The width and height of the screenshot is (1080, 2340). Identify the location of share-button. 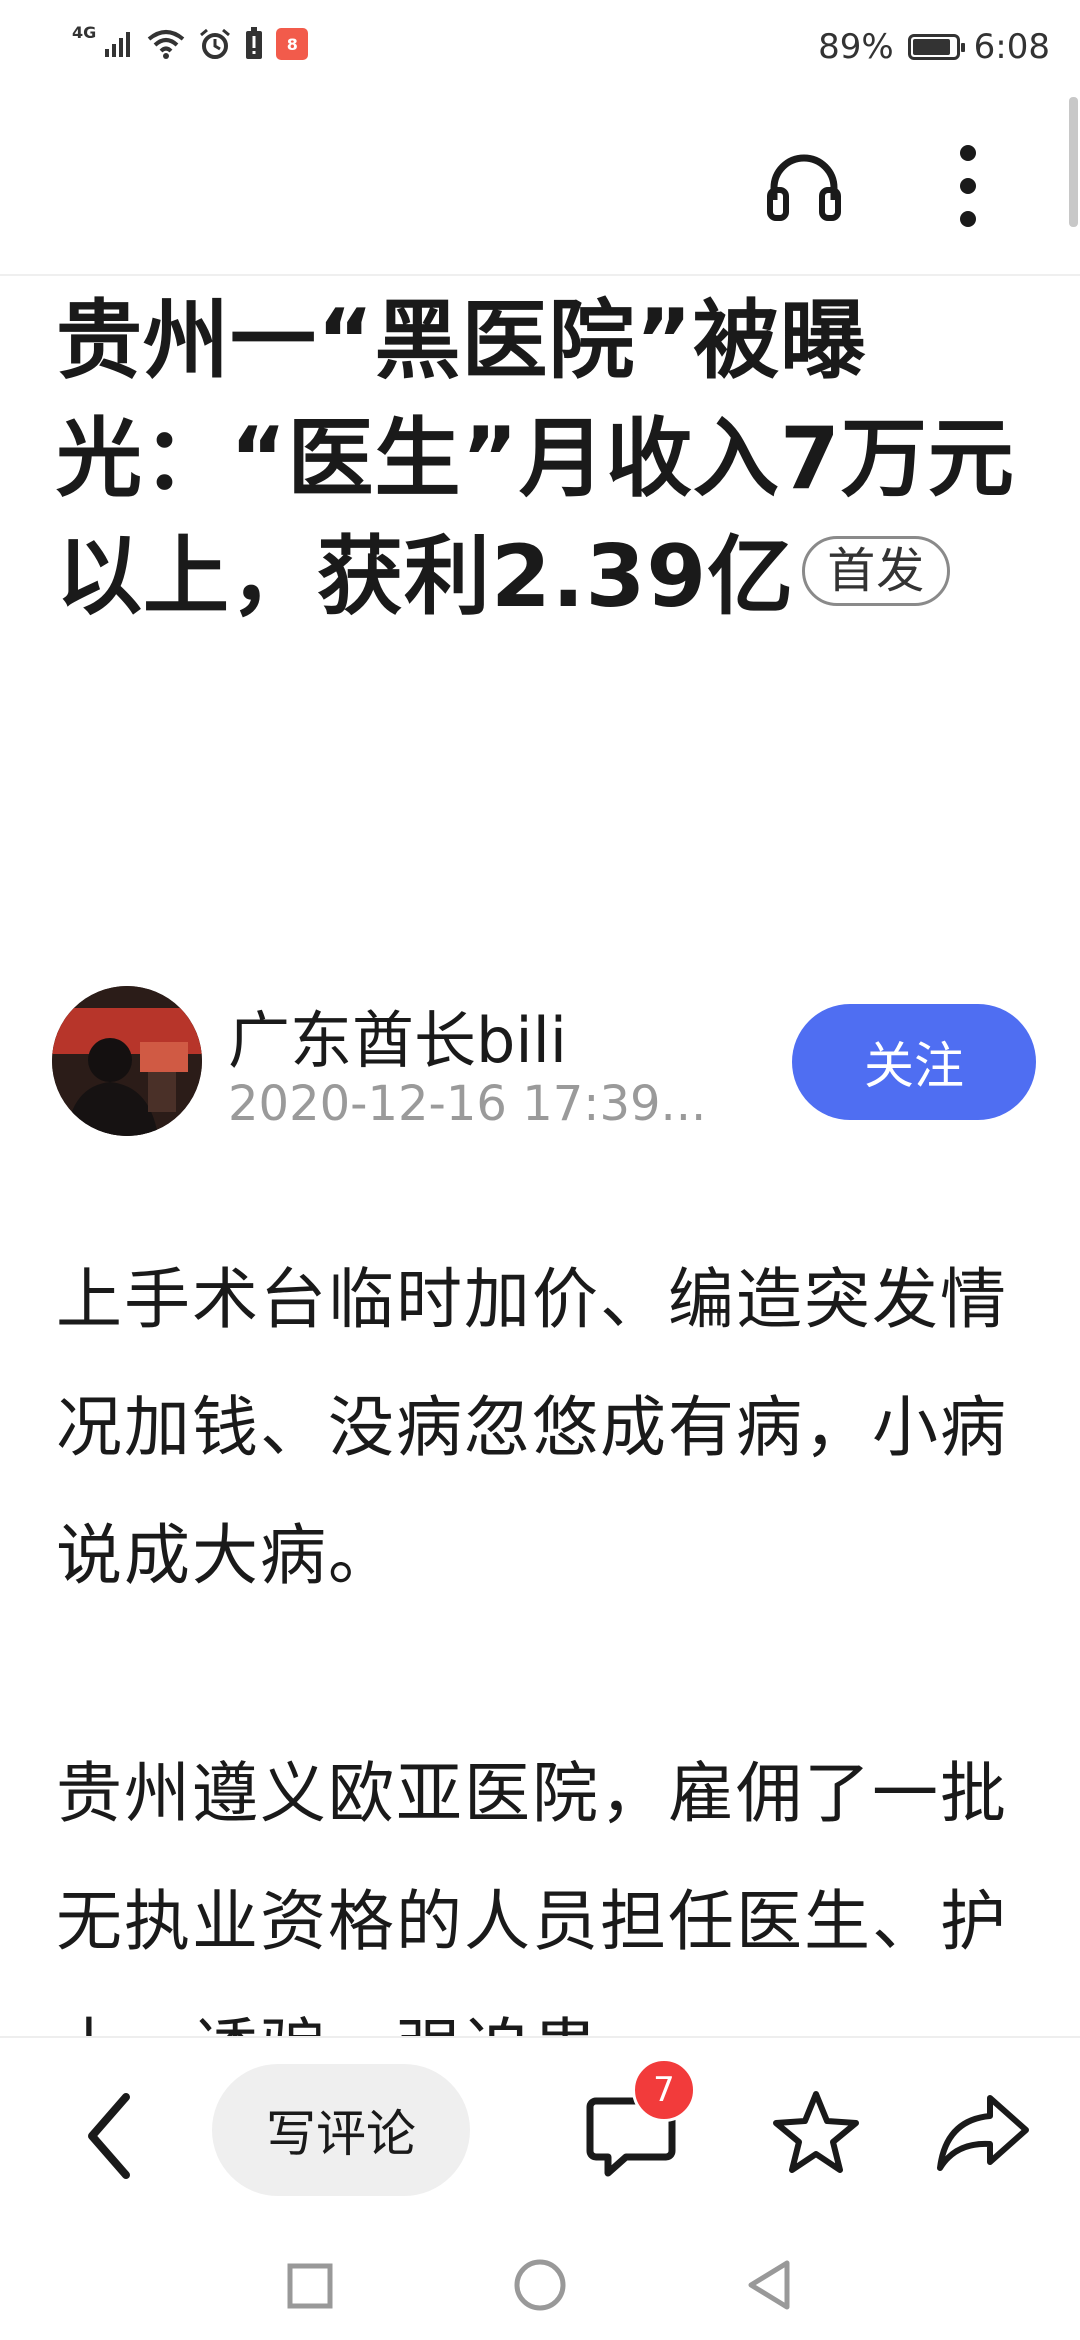
(982, 2132).